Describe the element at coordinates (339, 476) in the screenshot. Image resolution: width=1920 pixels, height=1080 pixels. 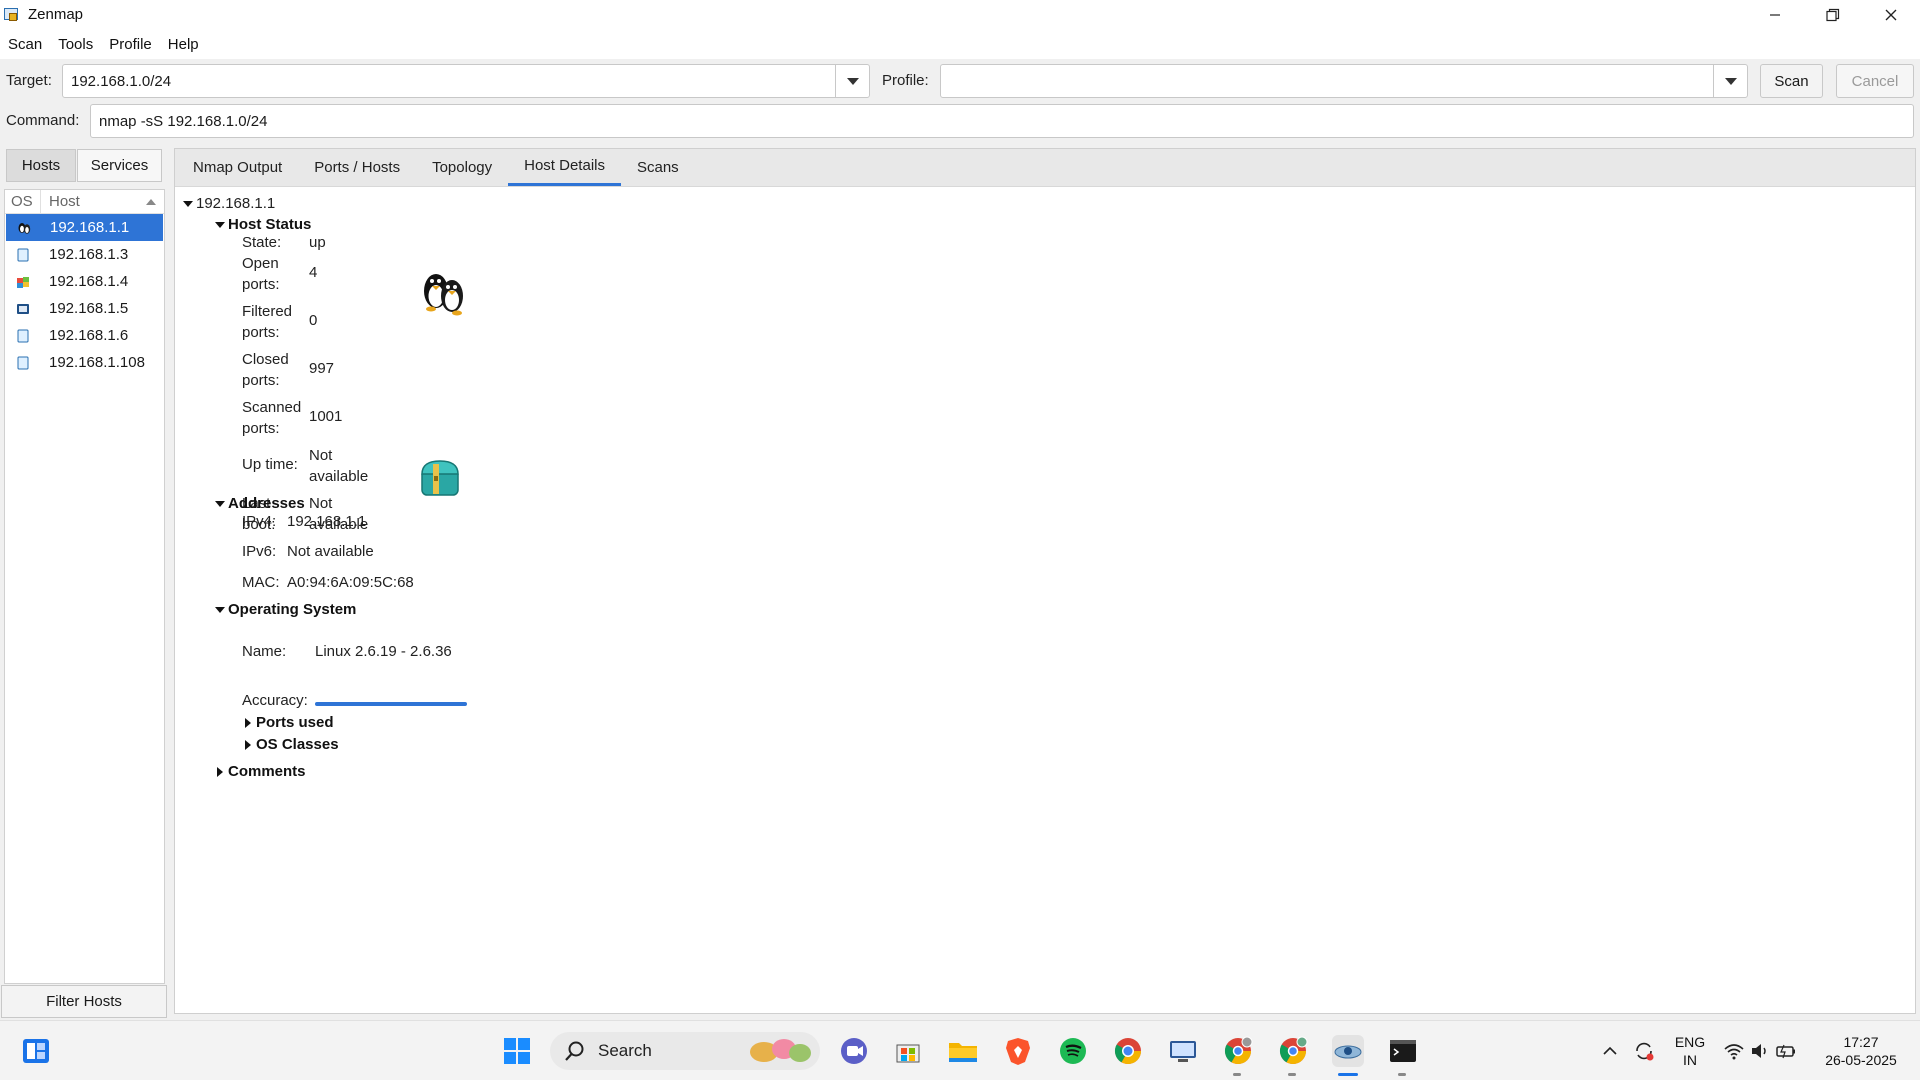
I see `uptime-value-line2: available` at that location.